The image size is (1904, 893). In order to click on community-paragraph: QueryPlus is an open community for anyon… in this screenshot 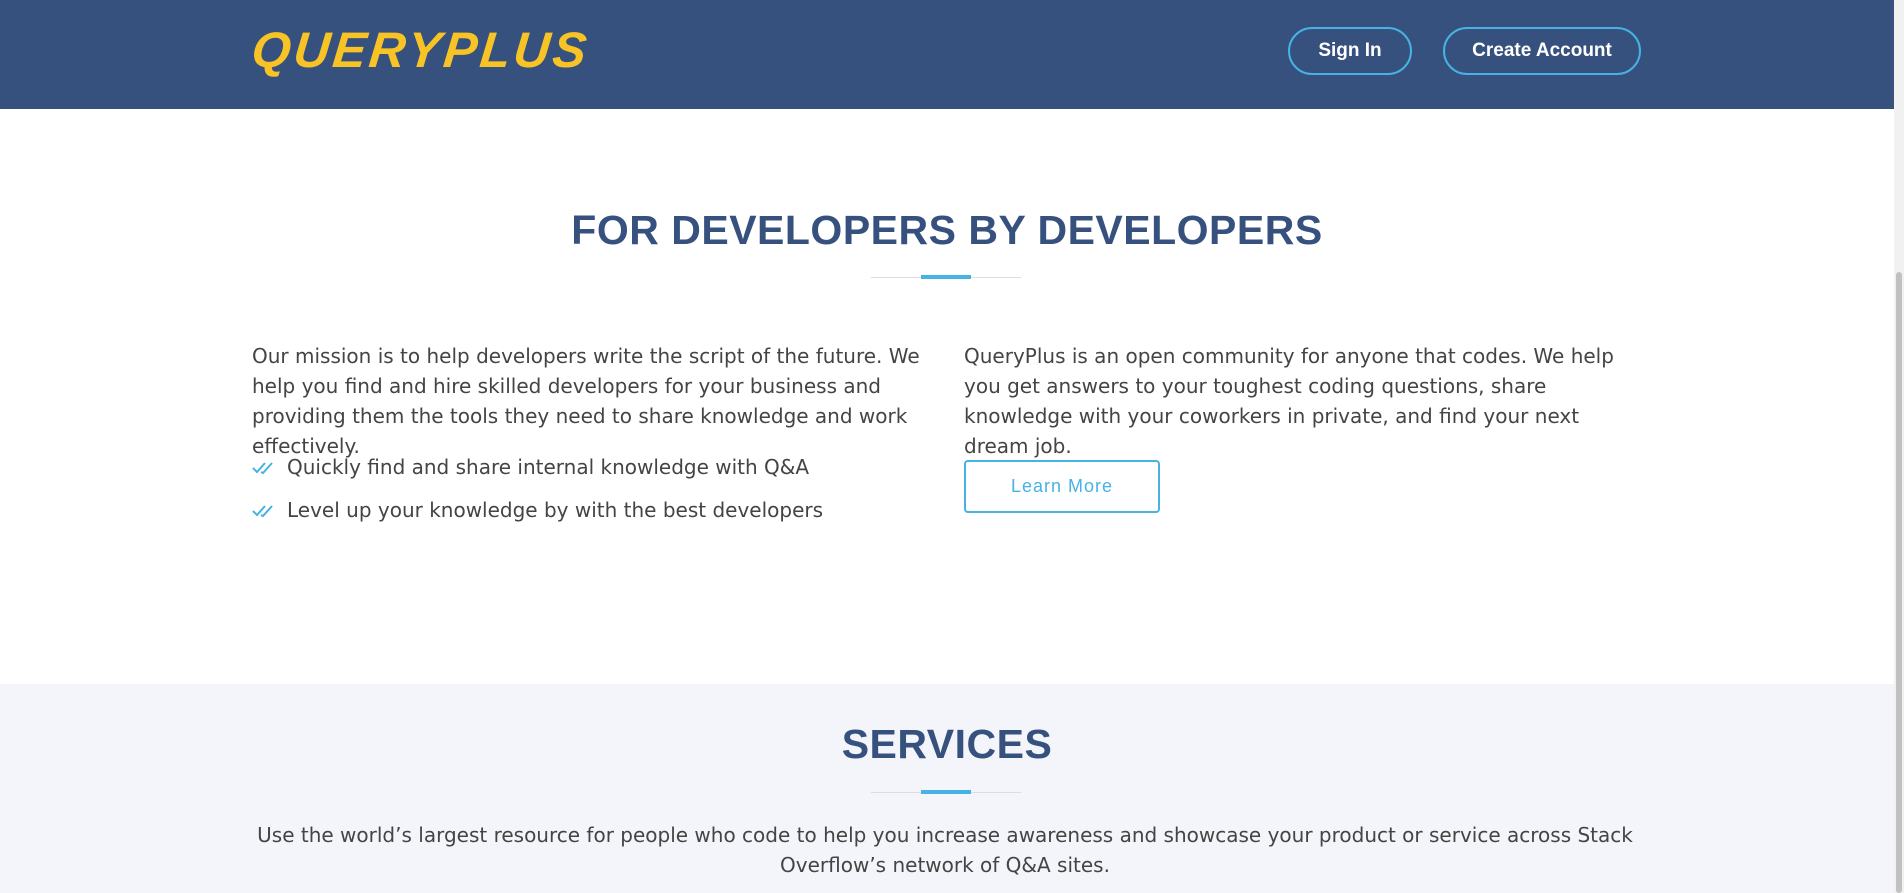, I will do `click(1289, 401)`.